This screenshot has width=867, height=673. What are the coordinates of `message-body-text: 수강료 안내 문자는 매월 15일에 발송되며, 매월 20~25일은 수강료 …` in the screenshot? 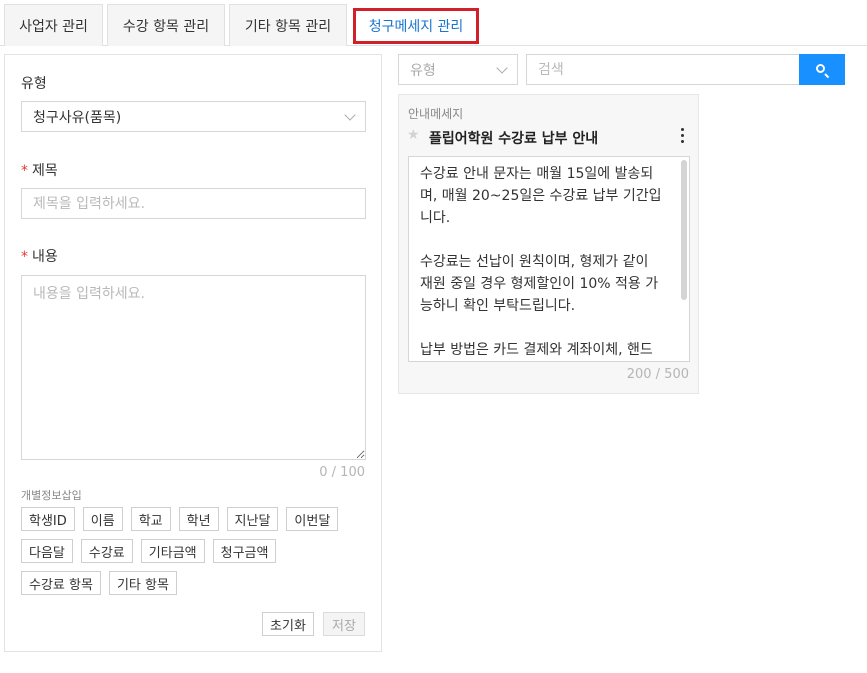 It's located at (541, 262).